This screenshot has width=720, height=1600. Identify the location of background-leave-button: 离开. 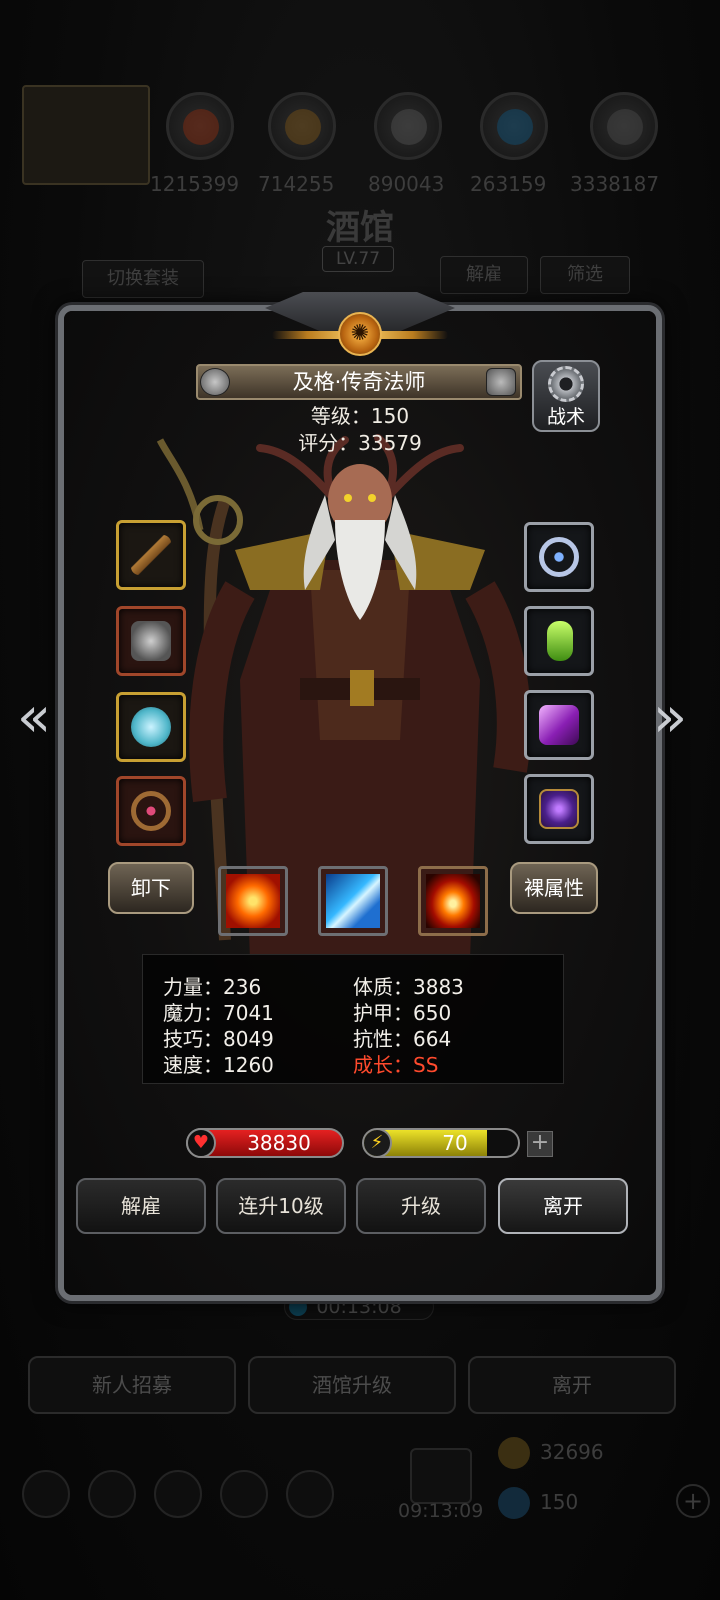
(572, 1385).